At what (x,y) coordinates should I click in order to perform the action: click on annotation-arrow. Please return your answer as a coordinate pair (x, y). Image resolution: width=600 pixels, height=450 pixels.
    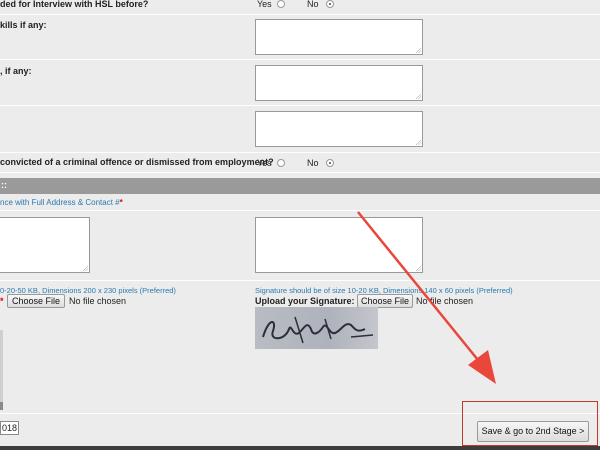
    Looking at the image, I should click on (426, 297).